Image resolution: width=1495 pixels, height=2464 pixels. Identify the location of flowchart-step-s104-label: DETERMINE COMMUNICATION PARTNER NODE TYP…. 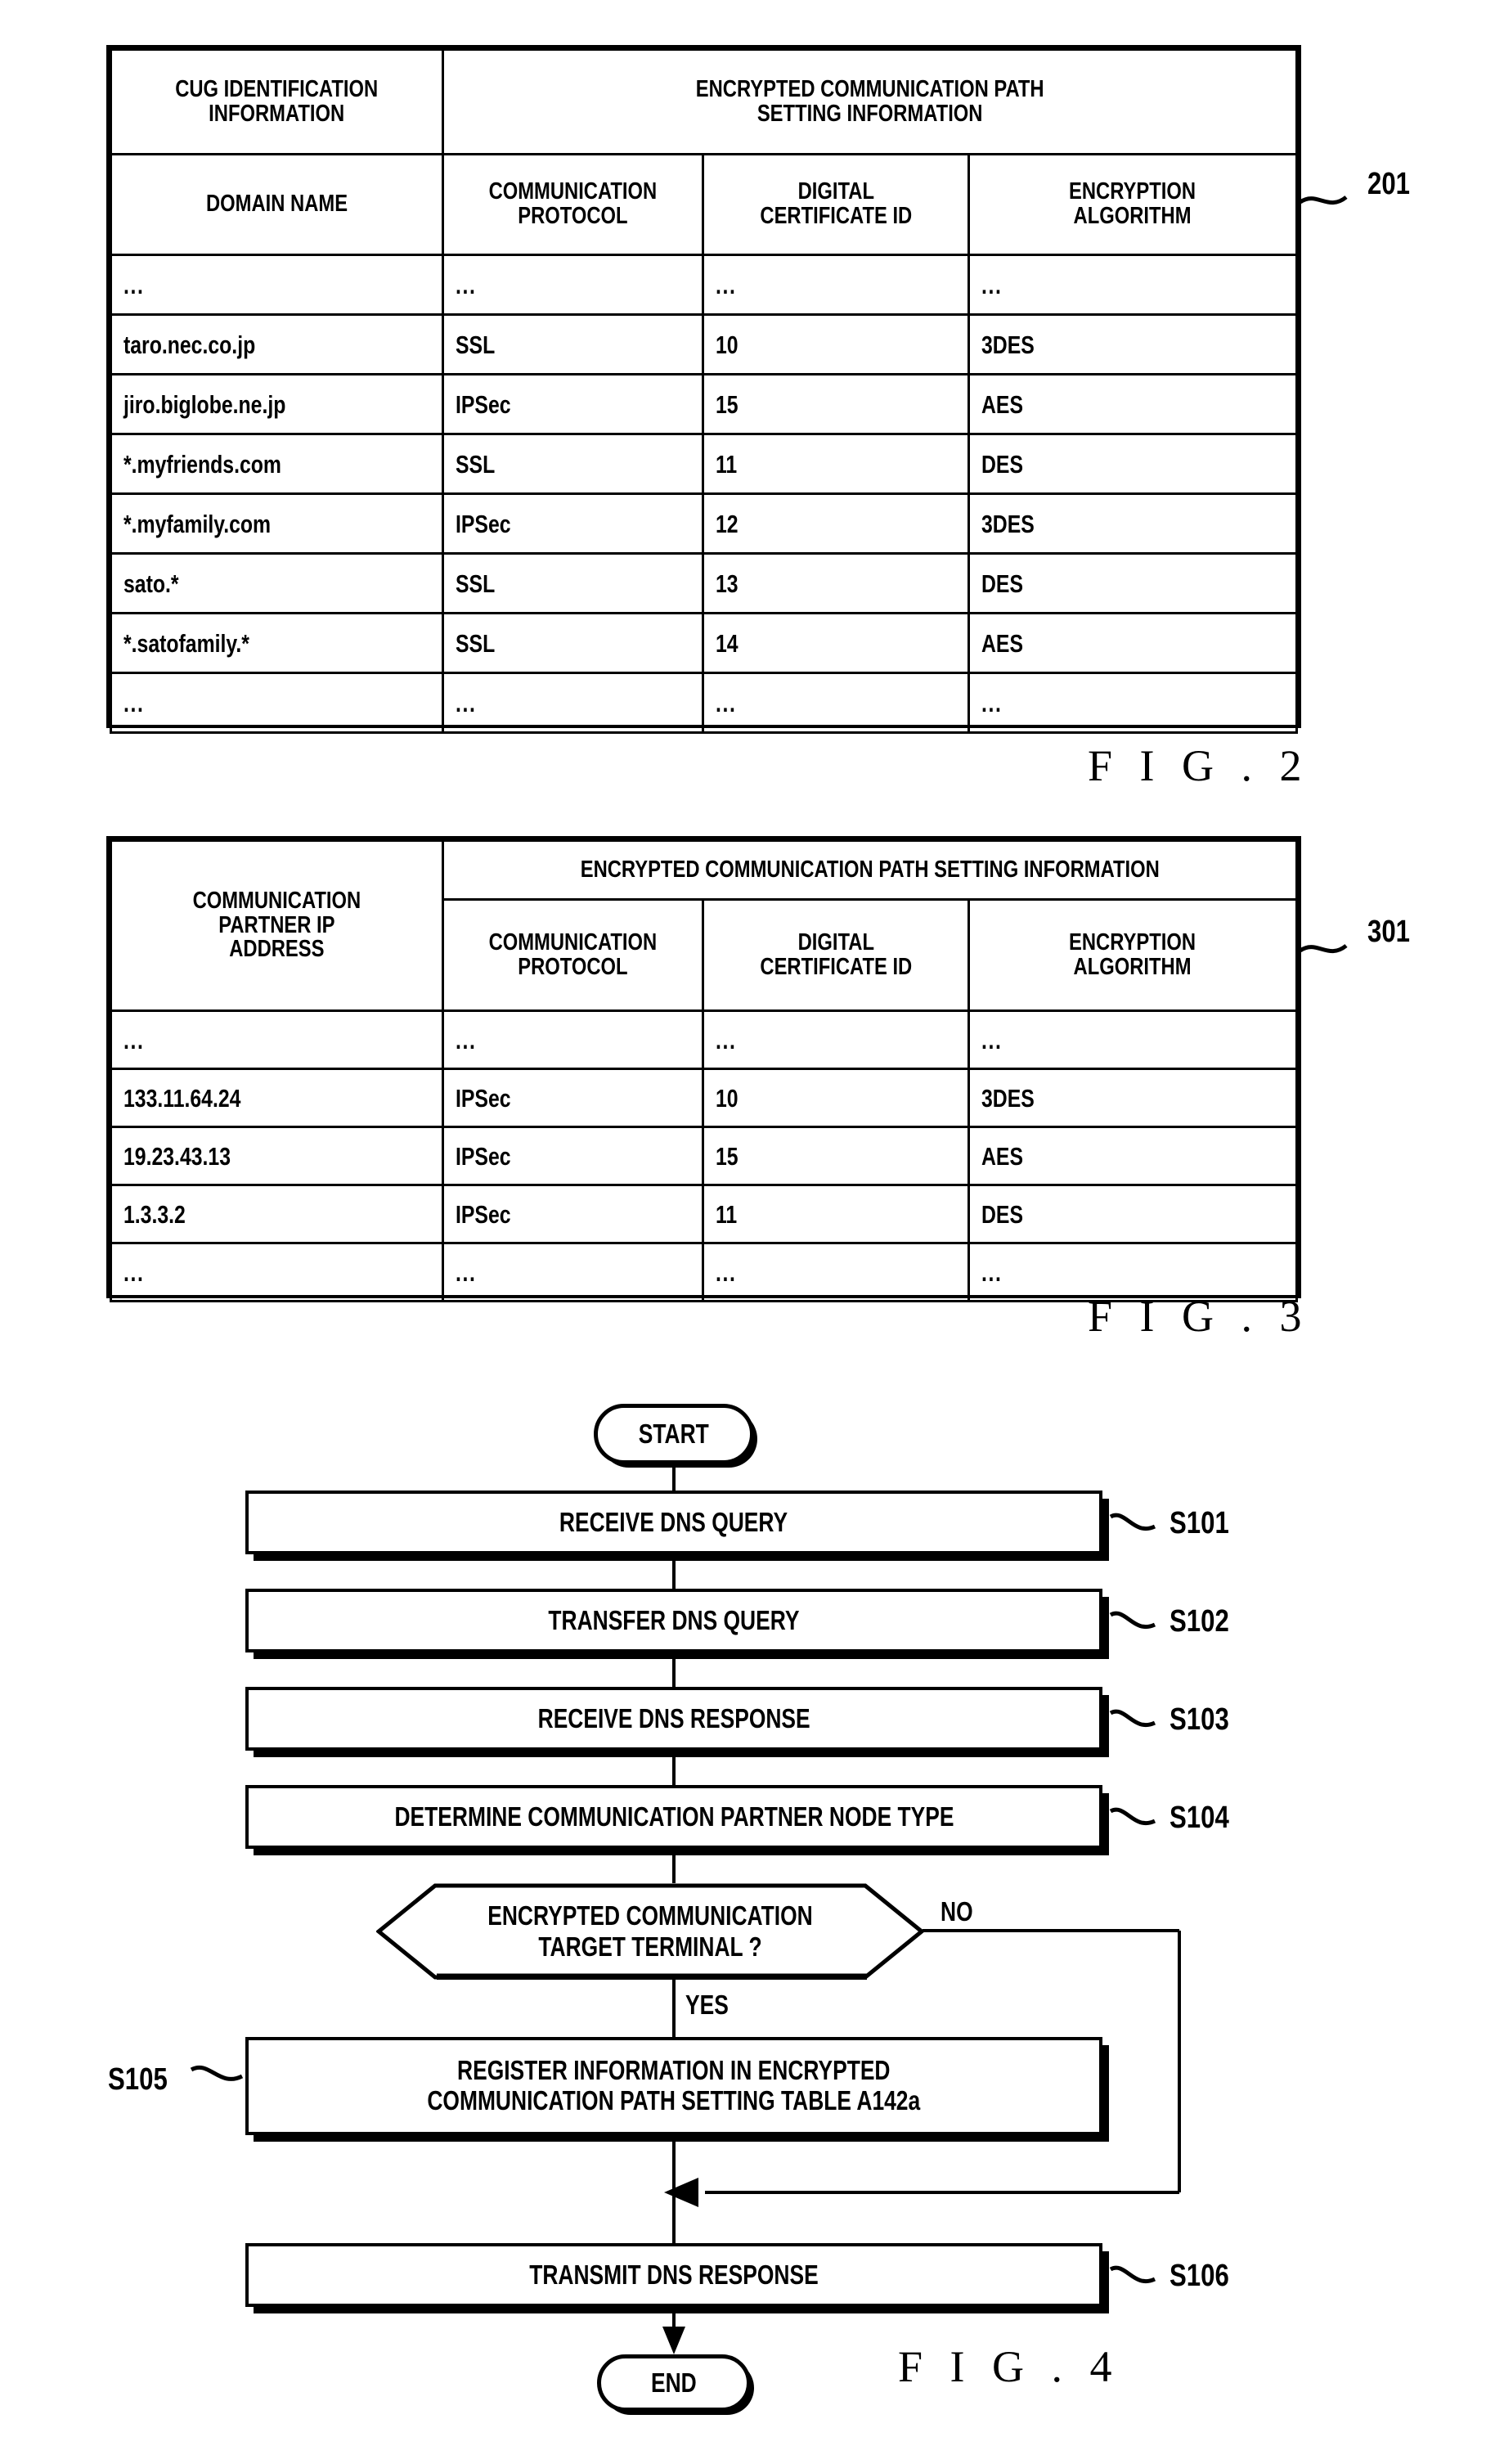
(674, 1816).